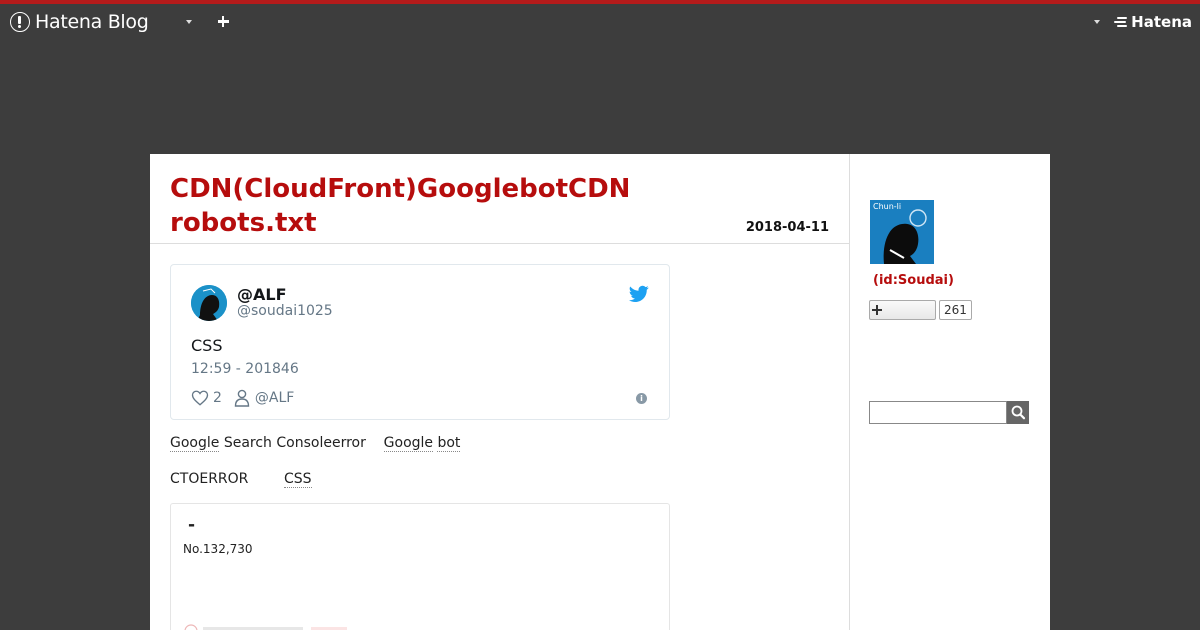 This screenshot has height=630, width=1200. I want to click on keyword-link-google: Google, so click(195, 443).